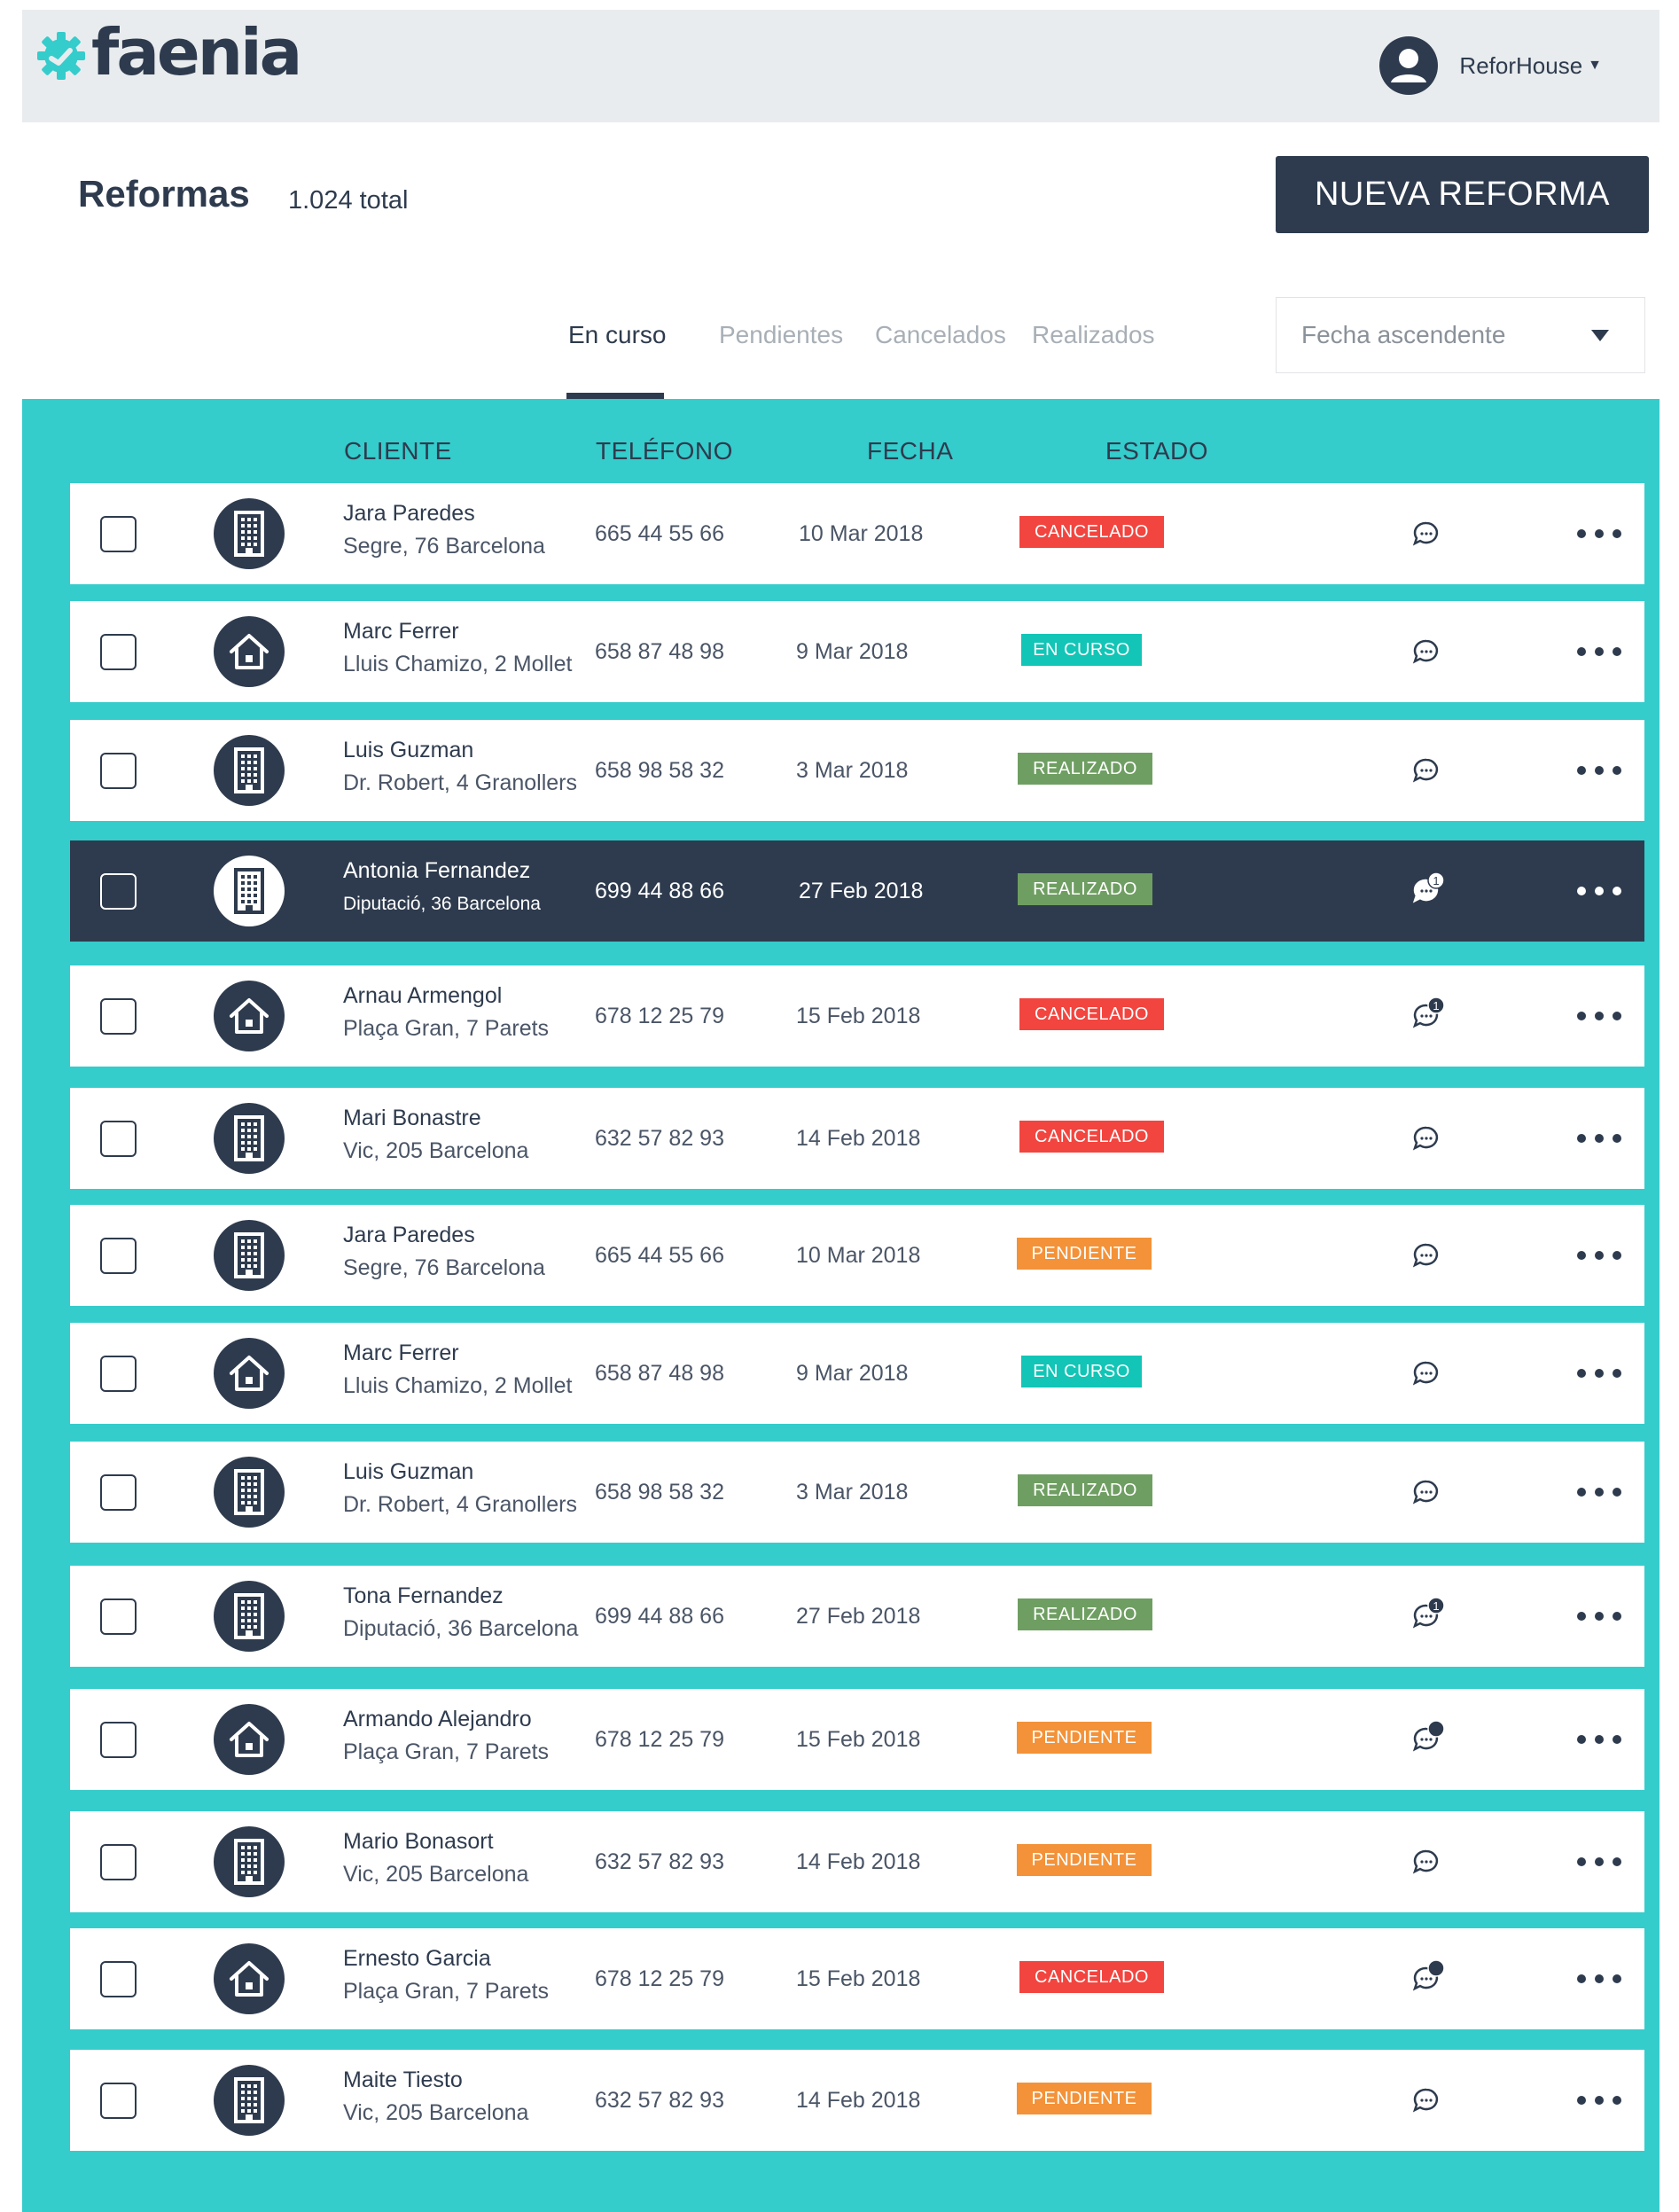  I want to click on sort-select: Fecha ascendente, so click(1461, 335).